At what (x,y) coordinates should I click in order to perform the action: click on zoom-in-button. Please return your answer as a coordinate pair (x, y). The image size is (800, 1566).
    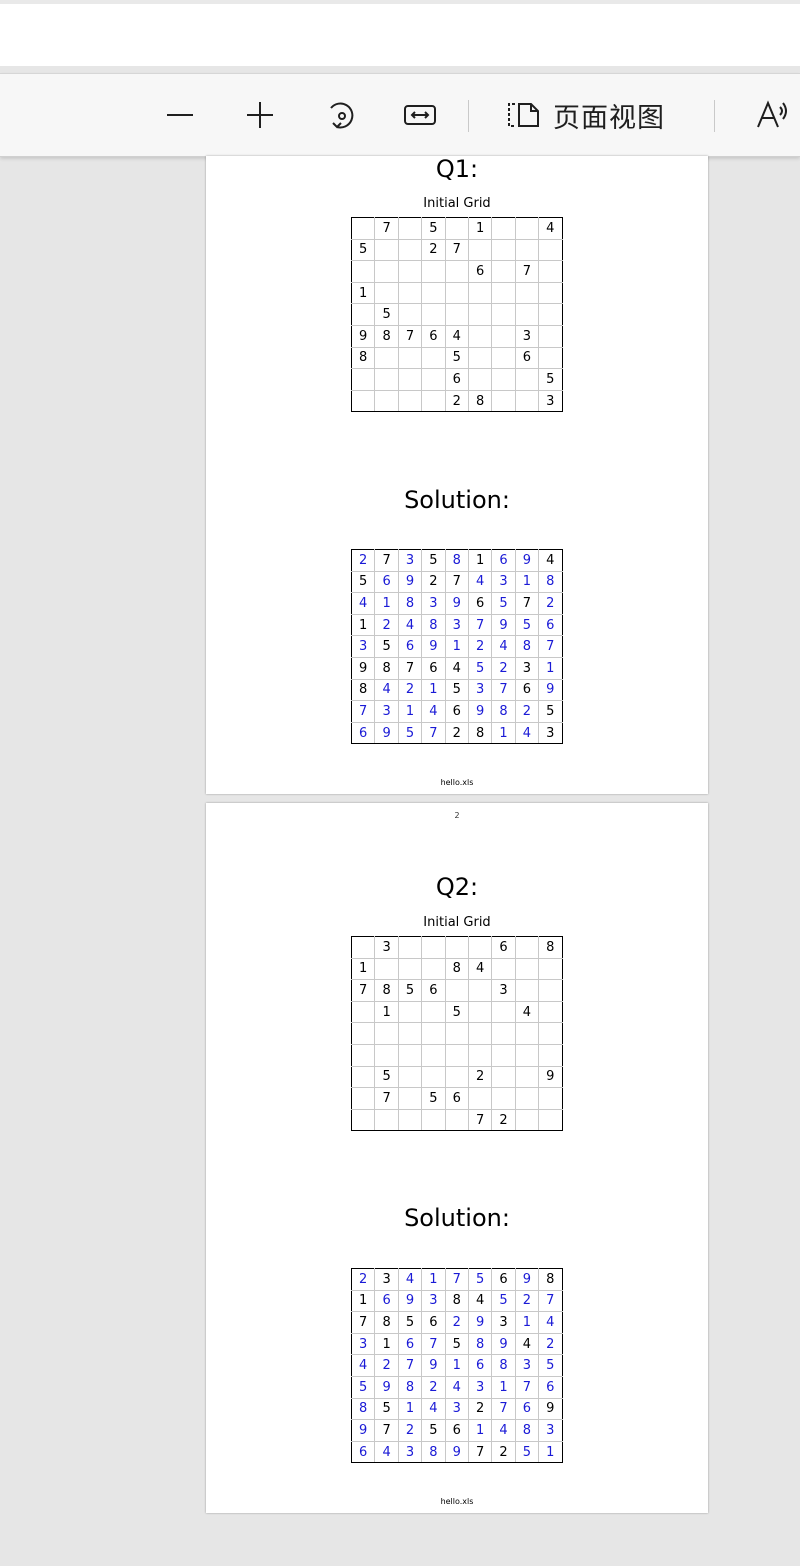
    Looking at the image, I should click on (260, 115).